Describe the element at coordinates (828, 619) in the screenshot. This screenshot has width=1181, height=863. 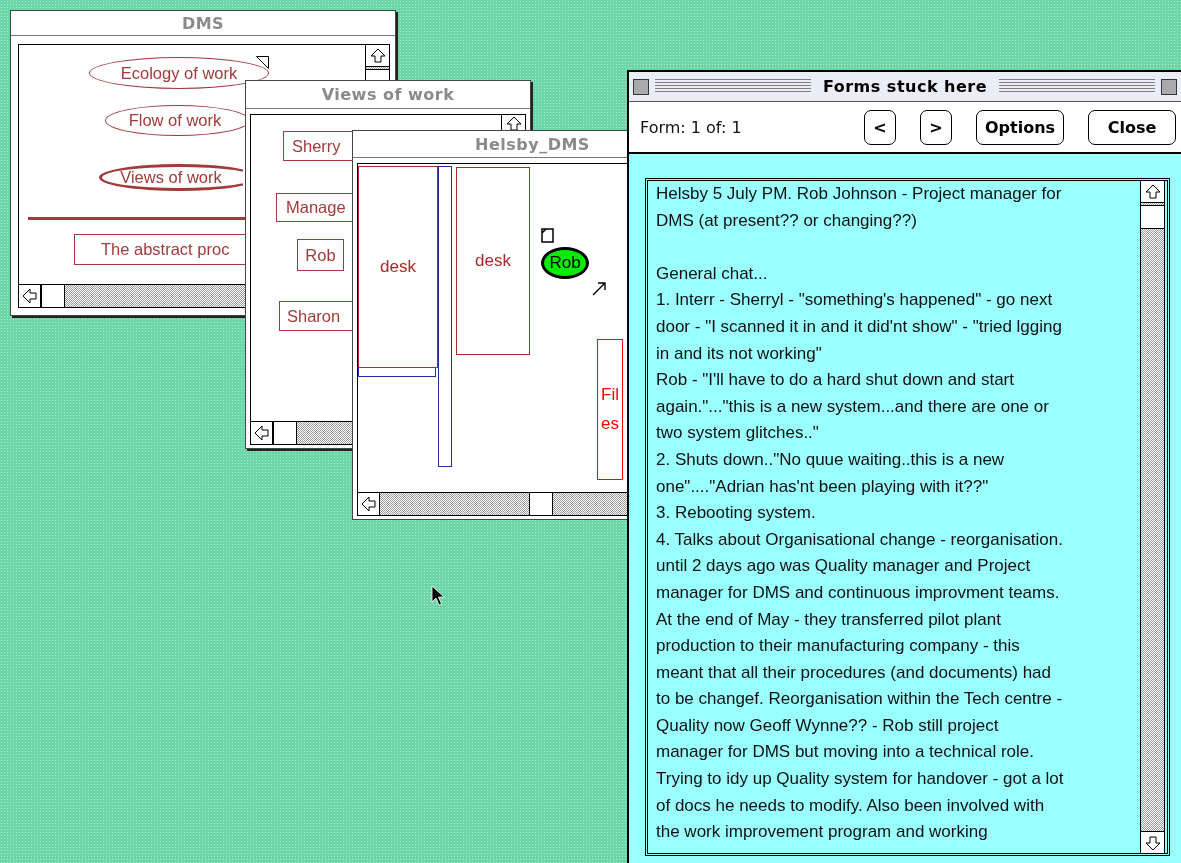
I see `text-line: At the end of May - they transferred pilot plant` at that location.